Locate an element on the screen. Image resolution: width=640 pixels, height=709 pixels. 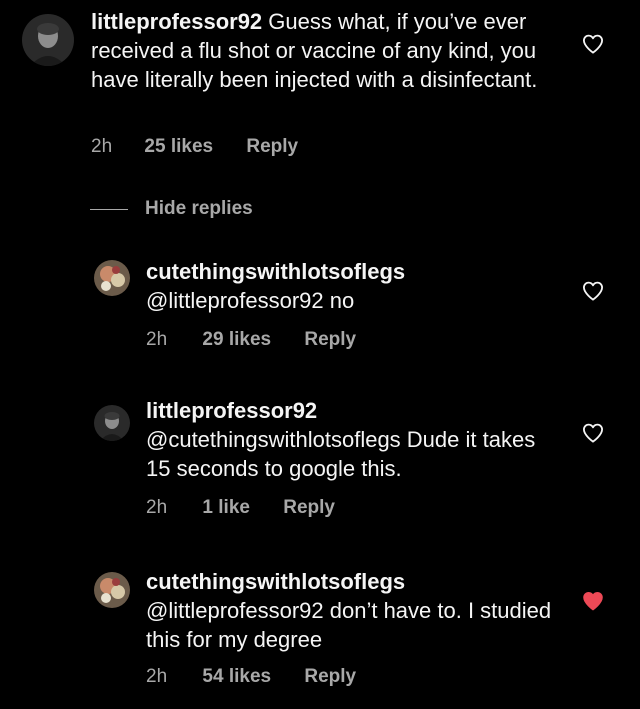
comment-actions: 2h 25 likes Reply is located at coordinates (194, 147).